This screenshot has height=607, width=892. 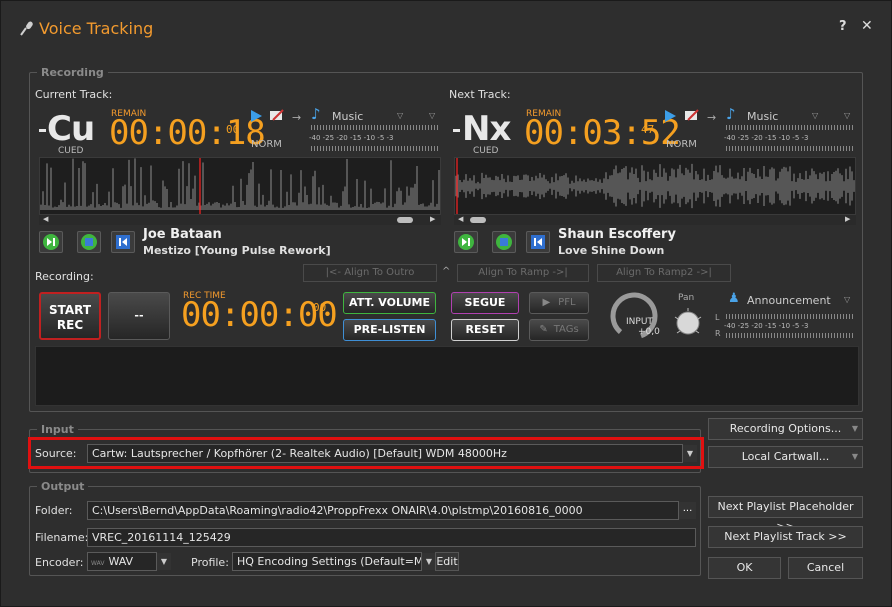 What do you see at coordinates (867, 26) in the screenshot?
I see `close-button: ✕` at bounding box center [867, 26].